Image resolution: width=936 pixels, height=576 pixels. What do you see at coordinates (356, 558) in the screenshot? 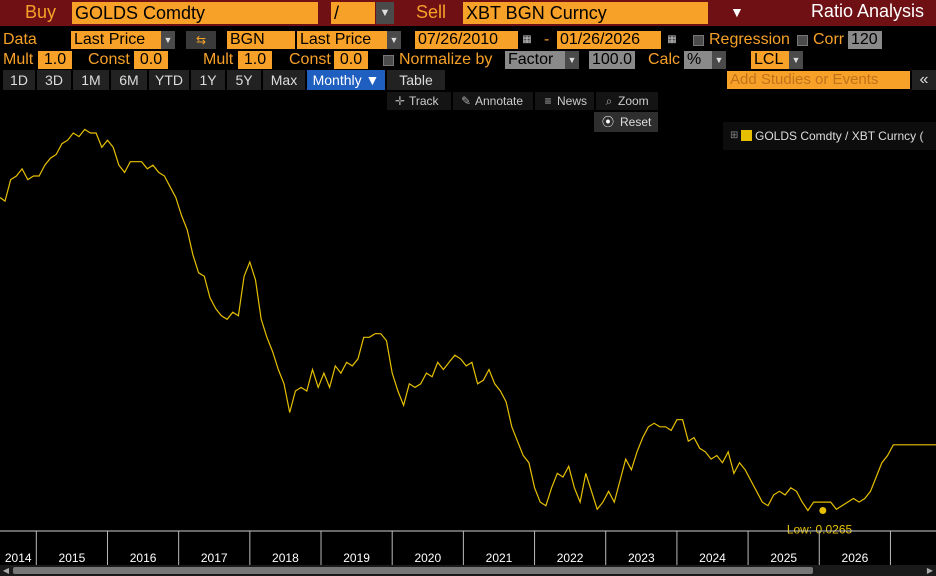
I see `x-tick-label: 2019` at bounding box center [356, 558].